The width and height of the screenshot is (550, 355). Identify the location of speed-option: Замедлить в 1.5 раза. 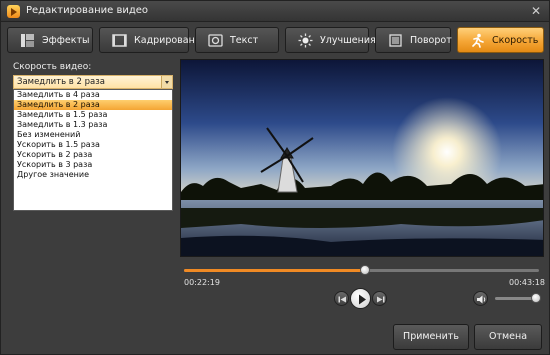
(93, 115).